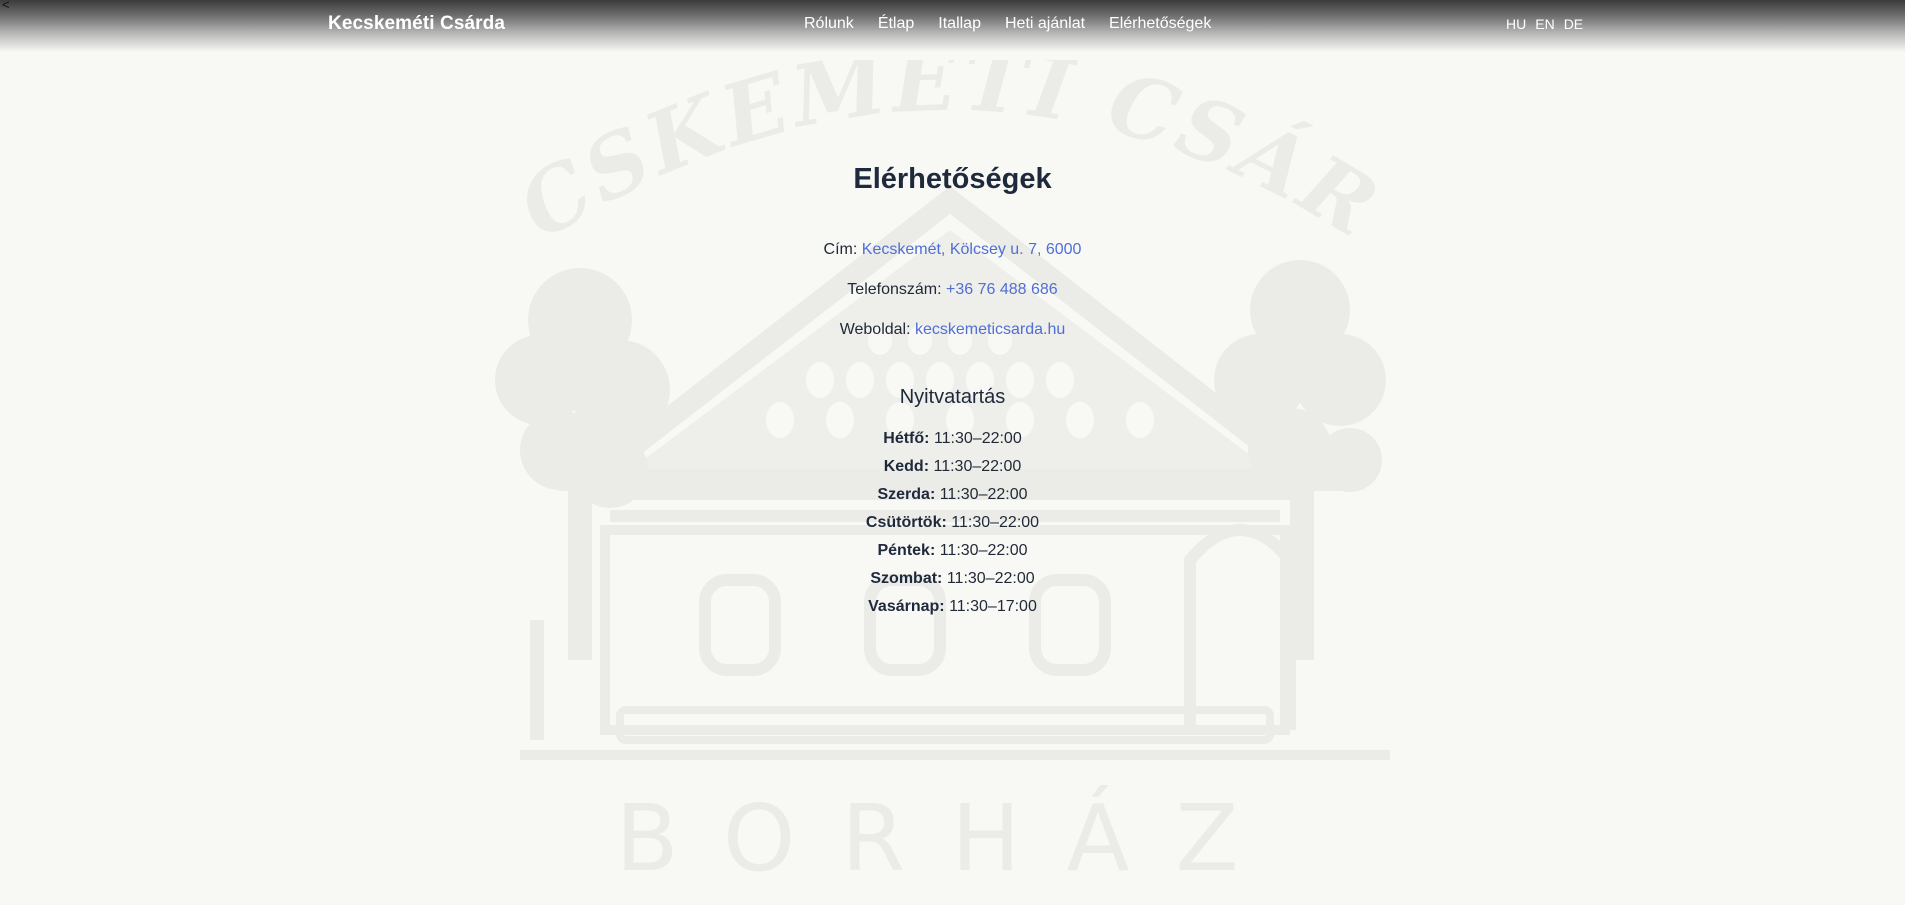 The image size is (1905, 905). I want to click on opening-hours-title: Nyitvatartás, so click(952, 397).